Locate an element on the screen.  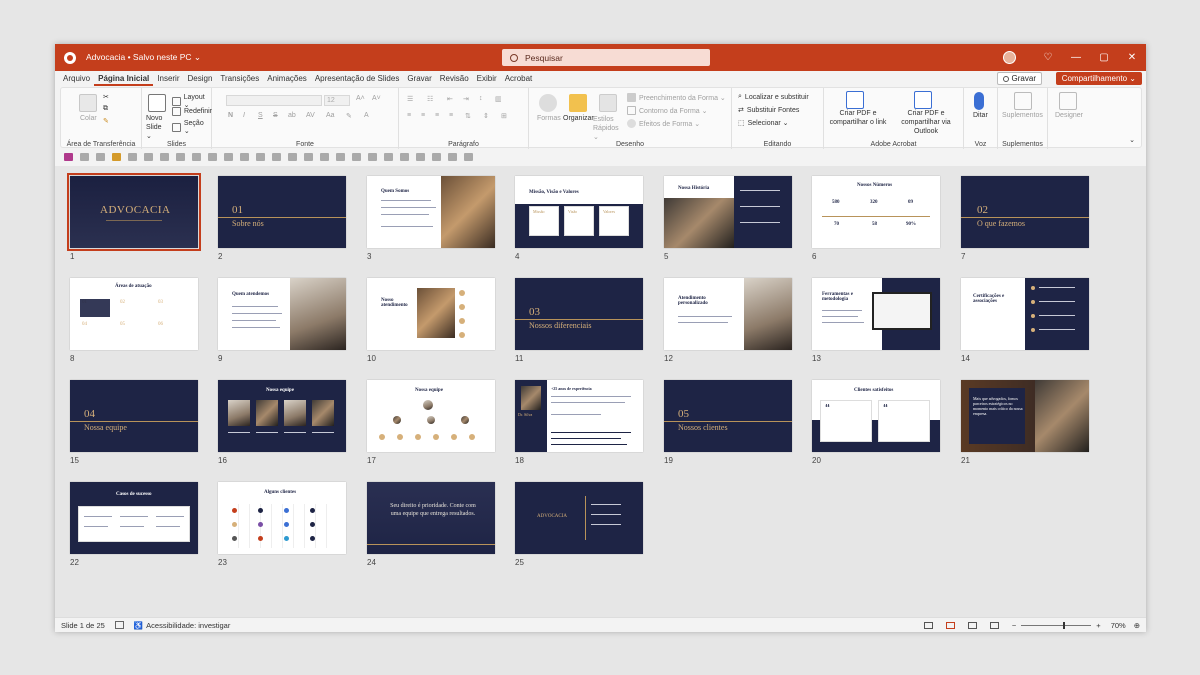
new-slide-button: Novo Slide ⌄ is located at coordinates (157, 127).